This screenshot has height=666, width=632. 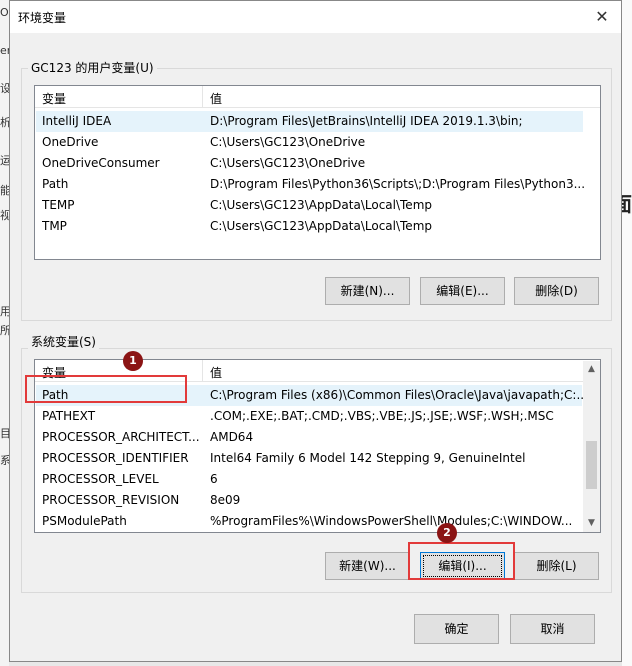 What do you see at coordinates (4, 190) in the screenshot?
I see `bg-fragment: 能` at bounding box center [4, 190].